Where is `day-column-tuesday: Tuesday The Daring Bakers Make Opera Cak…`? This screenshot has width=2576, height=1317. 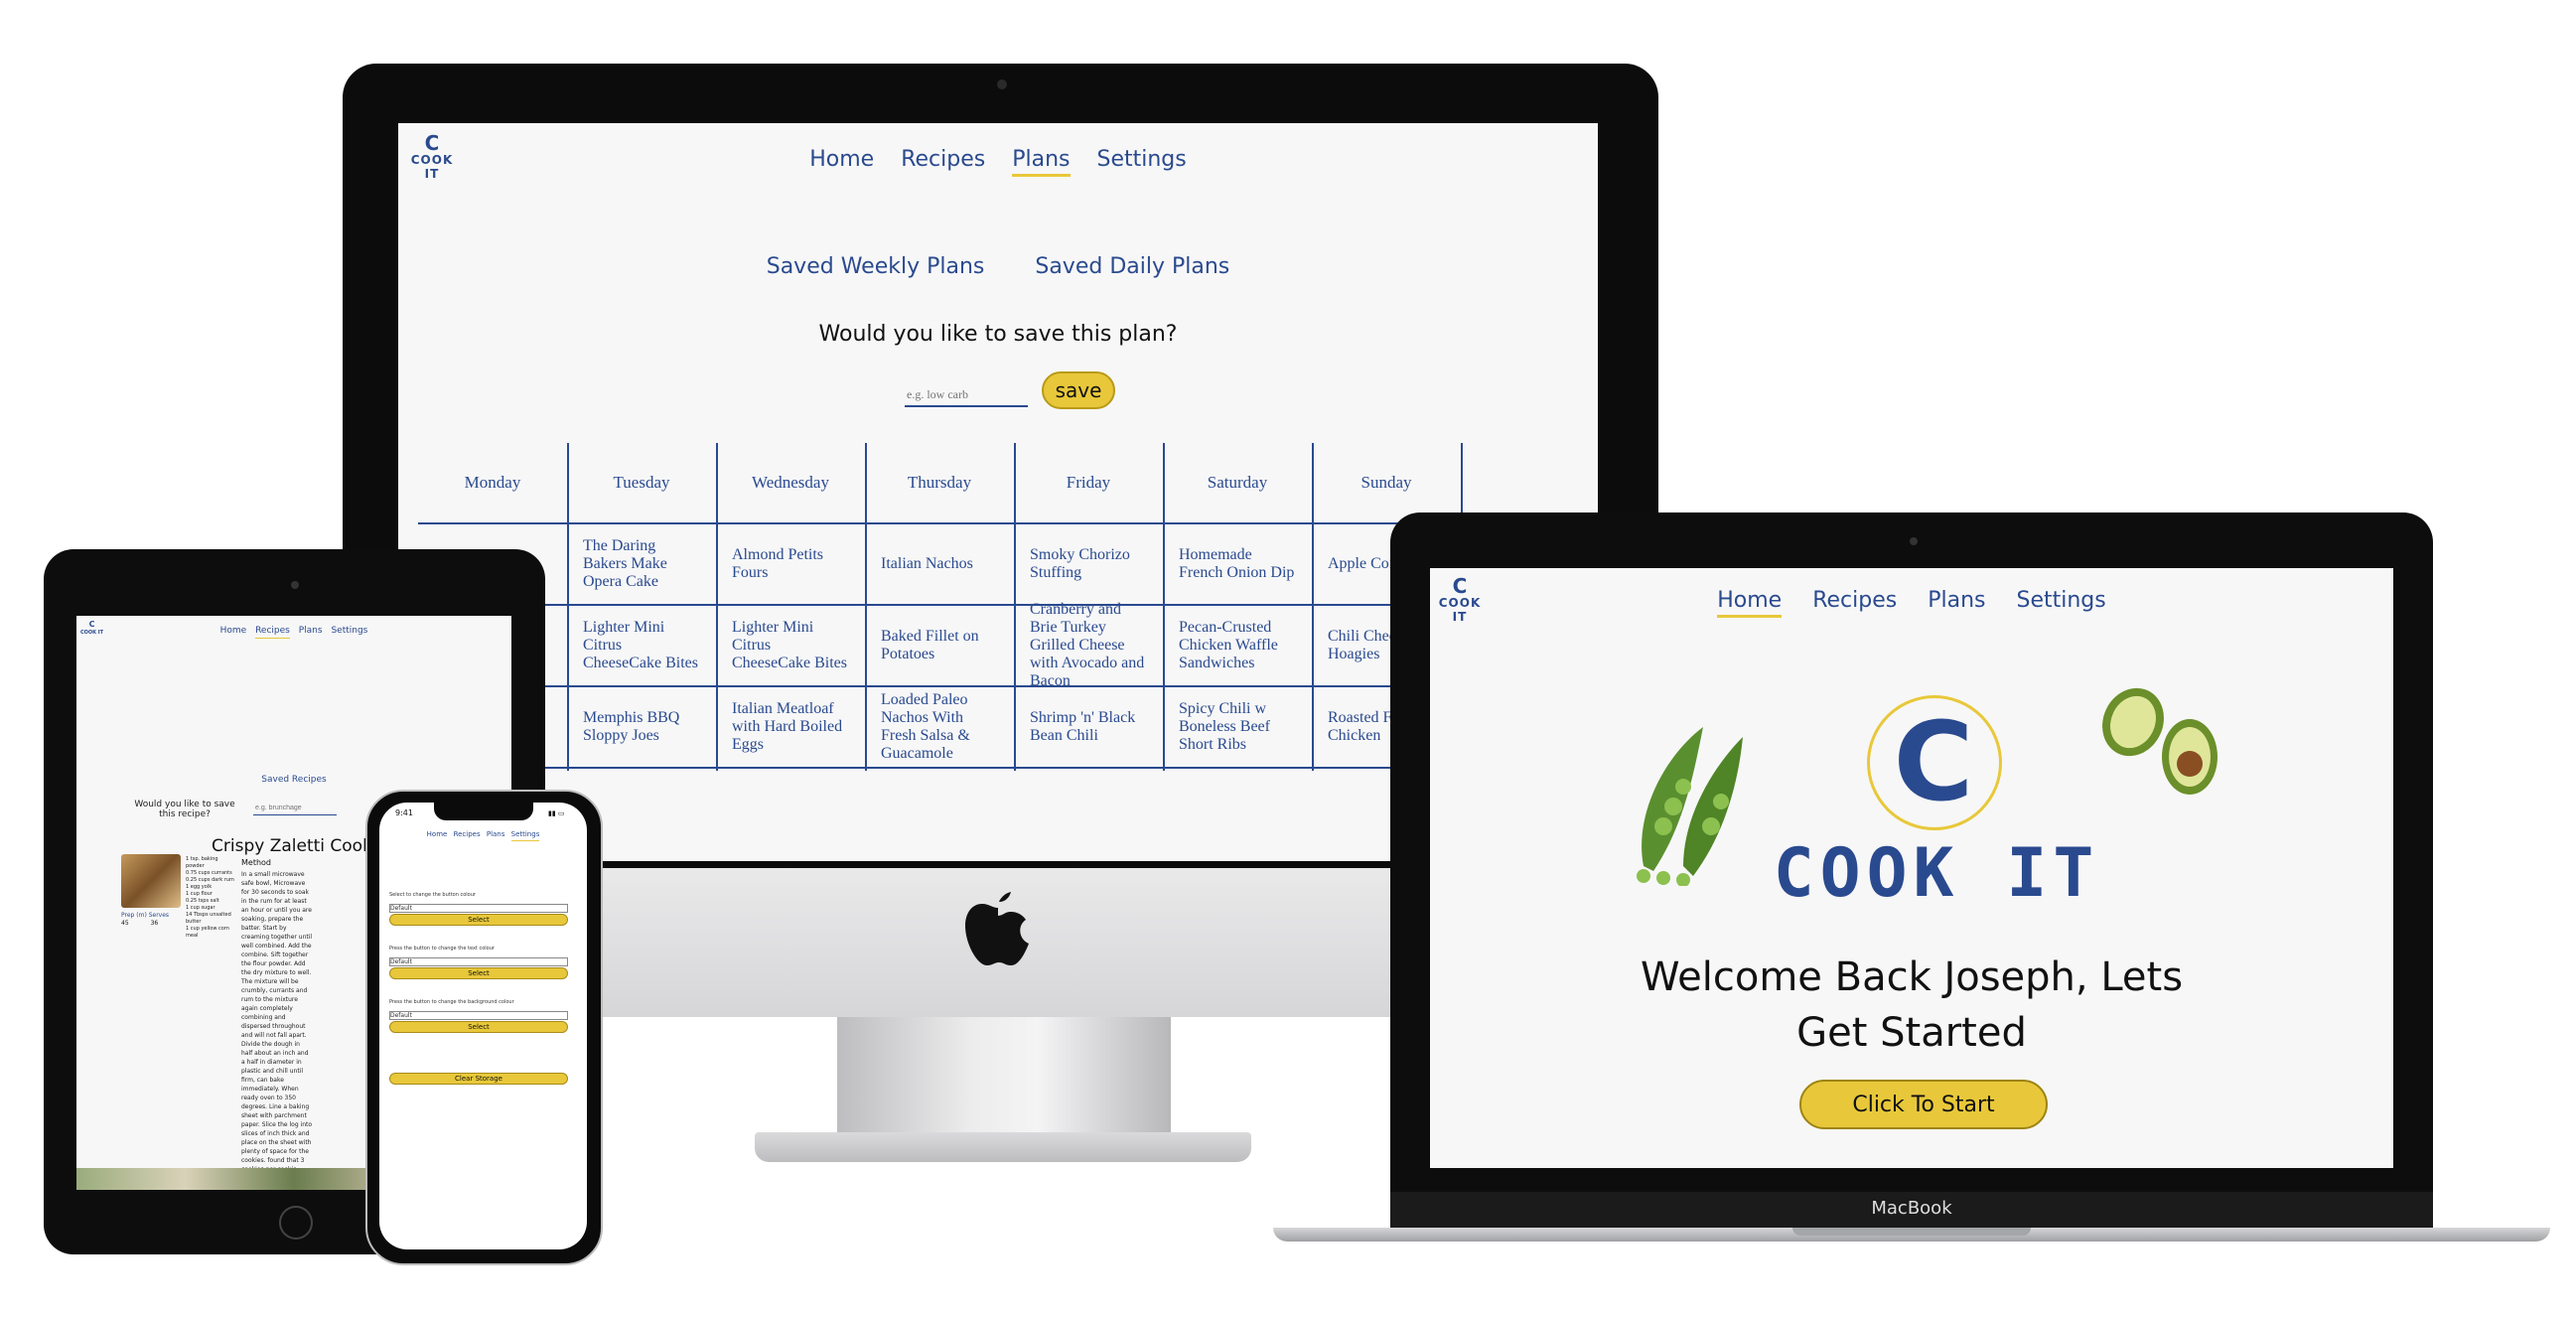
day-column-tuesday: Tuesday The Daring Bakers Make Opera Cak… is located at coordinates (643, 607).